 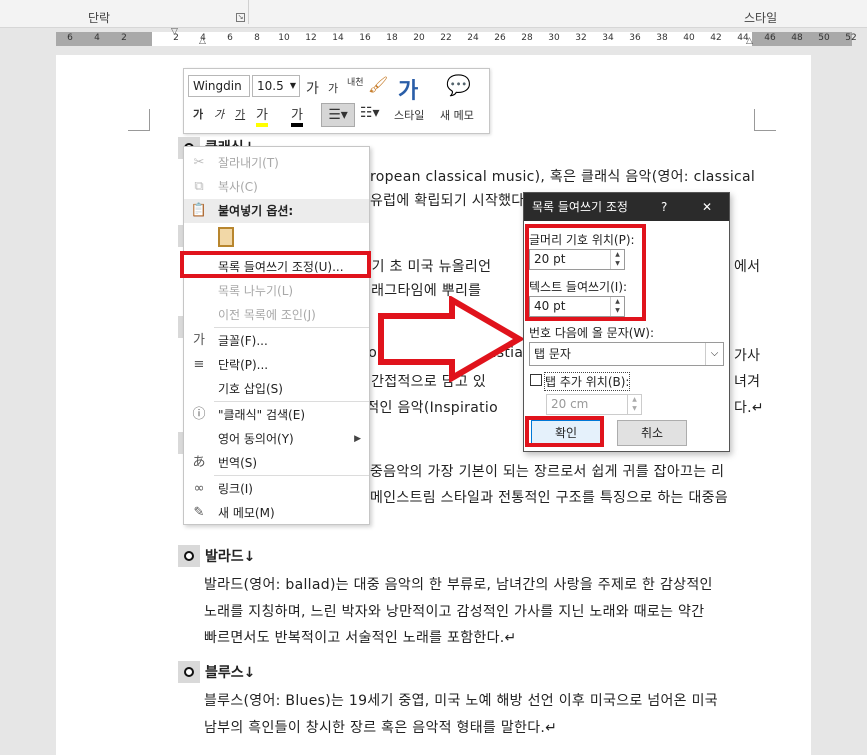 I want to click on context-menu-item: 이전 목록에 조인(J), so click(x=276, y=315).